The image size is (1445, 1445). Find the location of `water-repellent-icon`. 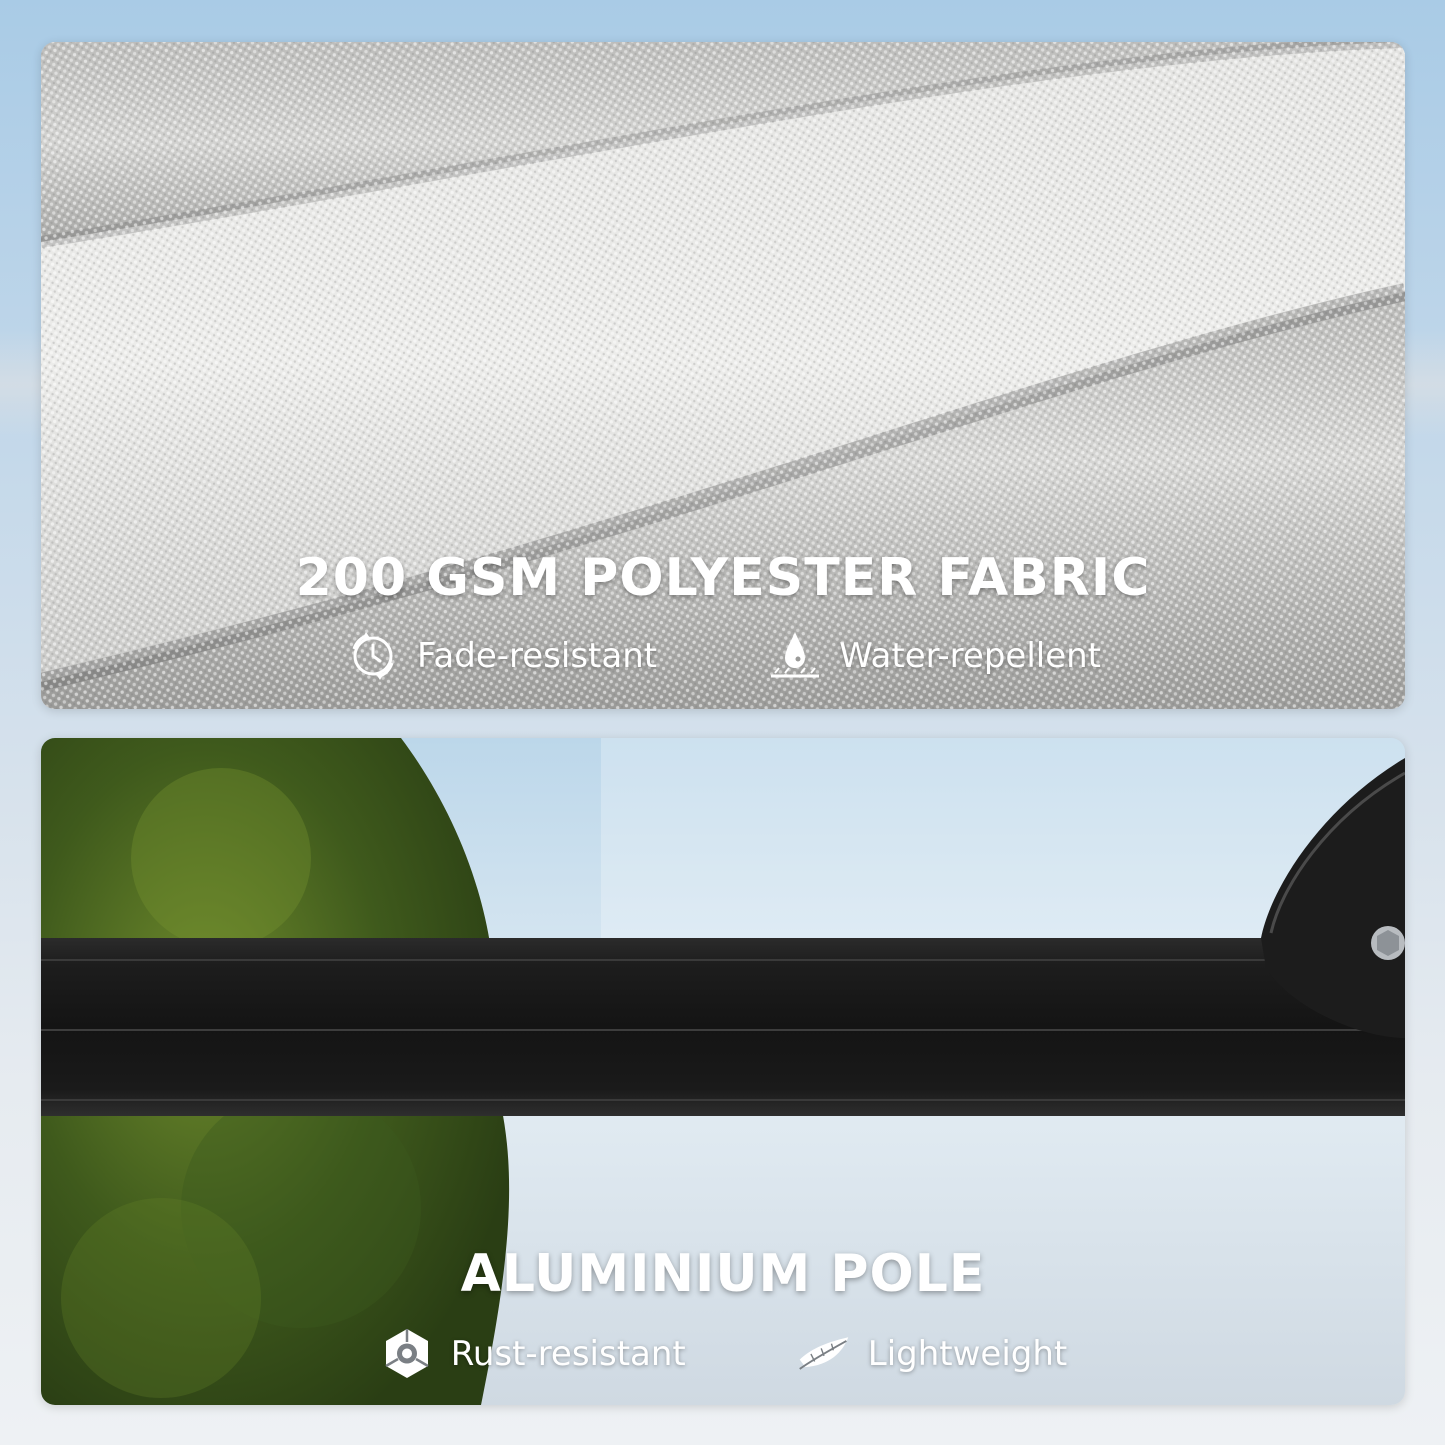

water-repellent-icon is located at coordinates (795, 656).